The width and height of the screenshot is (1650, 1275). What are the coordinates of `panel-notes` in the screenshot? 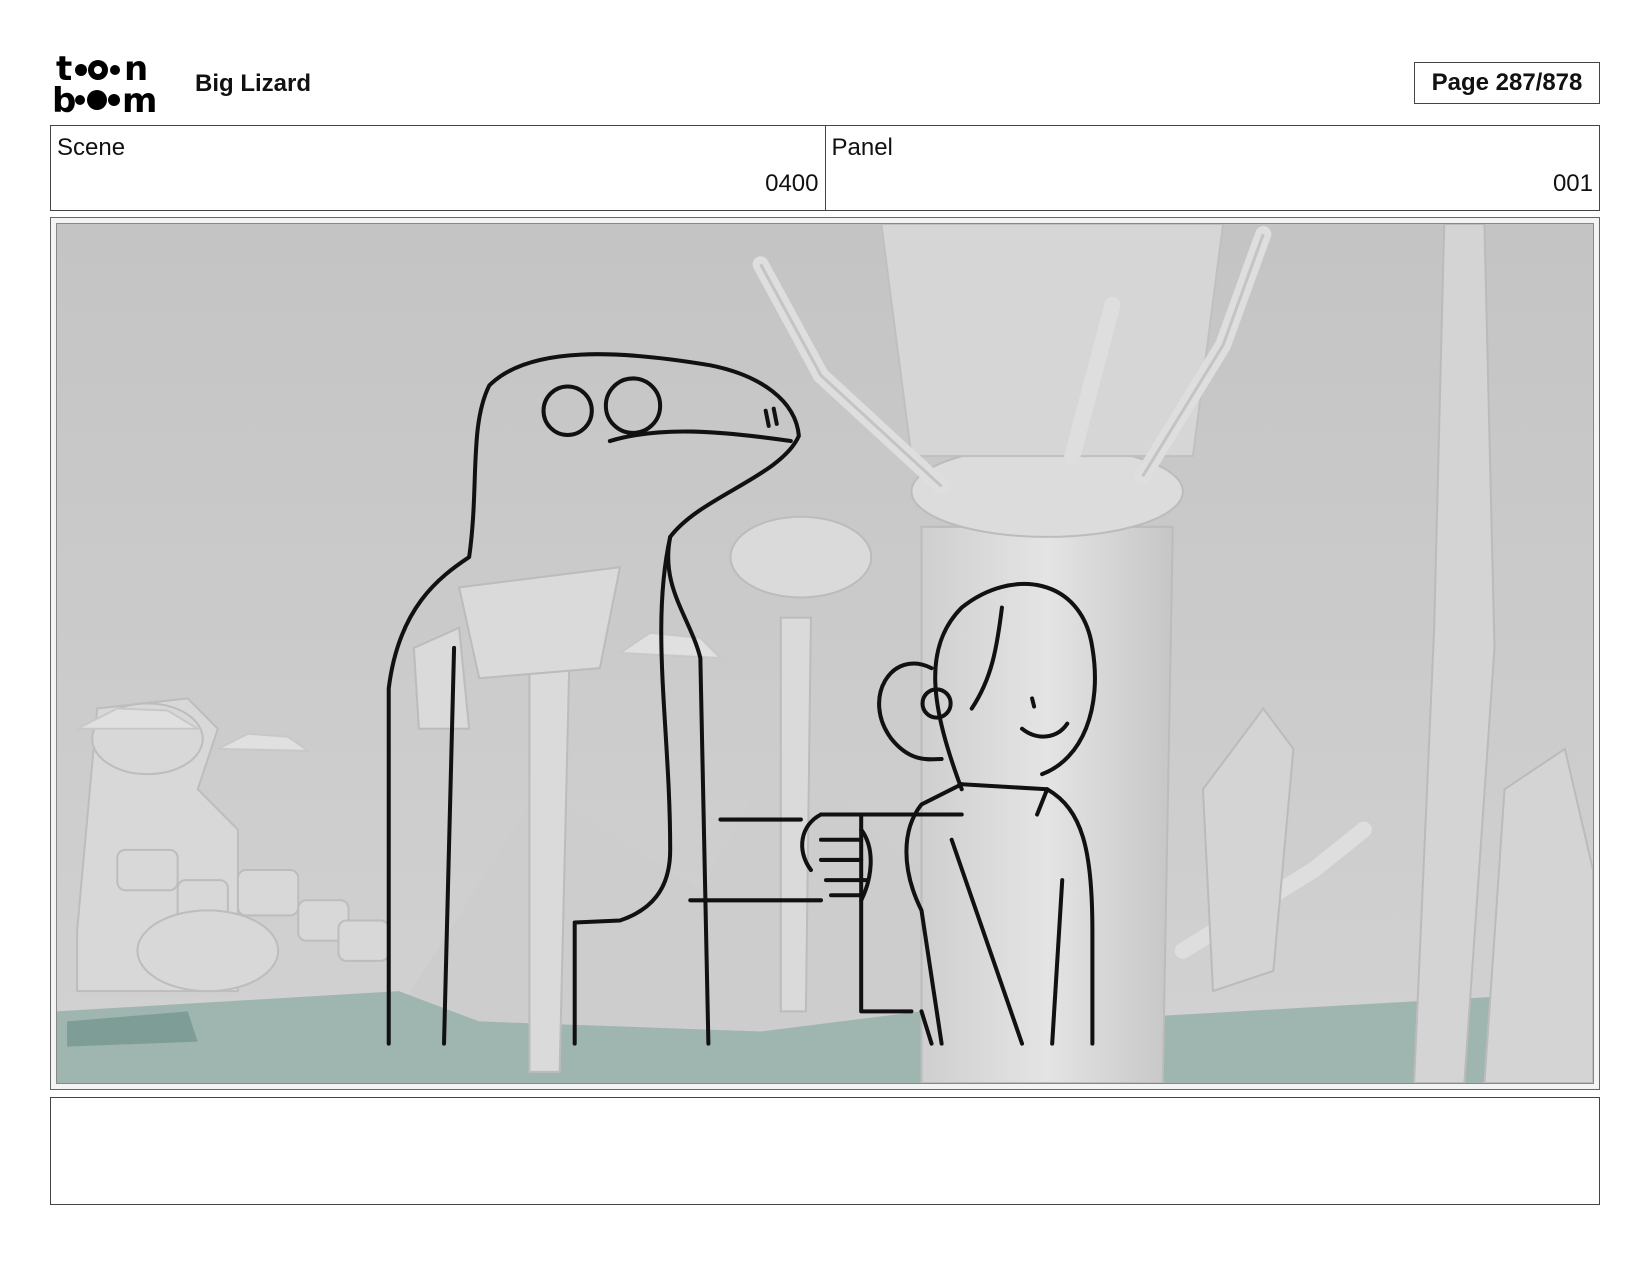 It's located at (825, 1151).